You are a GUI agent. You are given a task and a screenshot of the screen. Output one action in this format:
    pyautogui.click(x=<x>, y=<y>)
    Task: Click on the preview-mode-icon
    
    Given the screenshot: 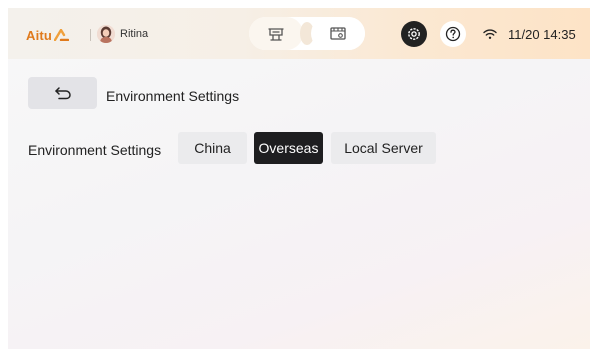 What is the action you would take?
    pyautogui.click(x=338, y=33)
    